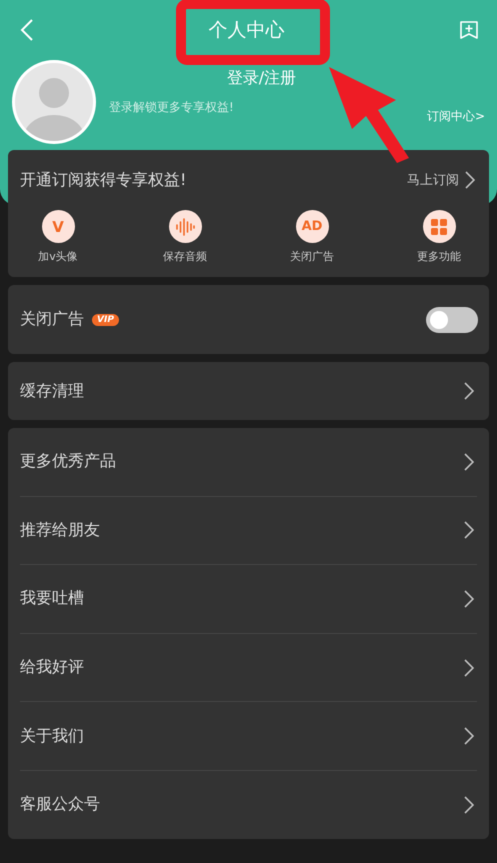 This screenshot has width=497, height=863. I want to click on feature-button: 保存音频, so click(185, 237).